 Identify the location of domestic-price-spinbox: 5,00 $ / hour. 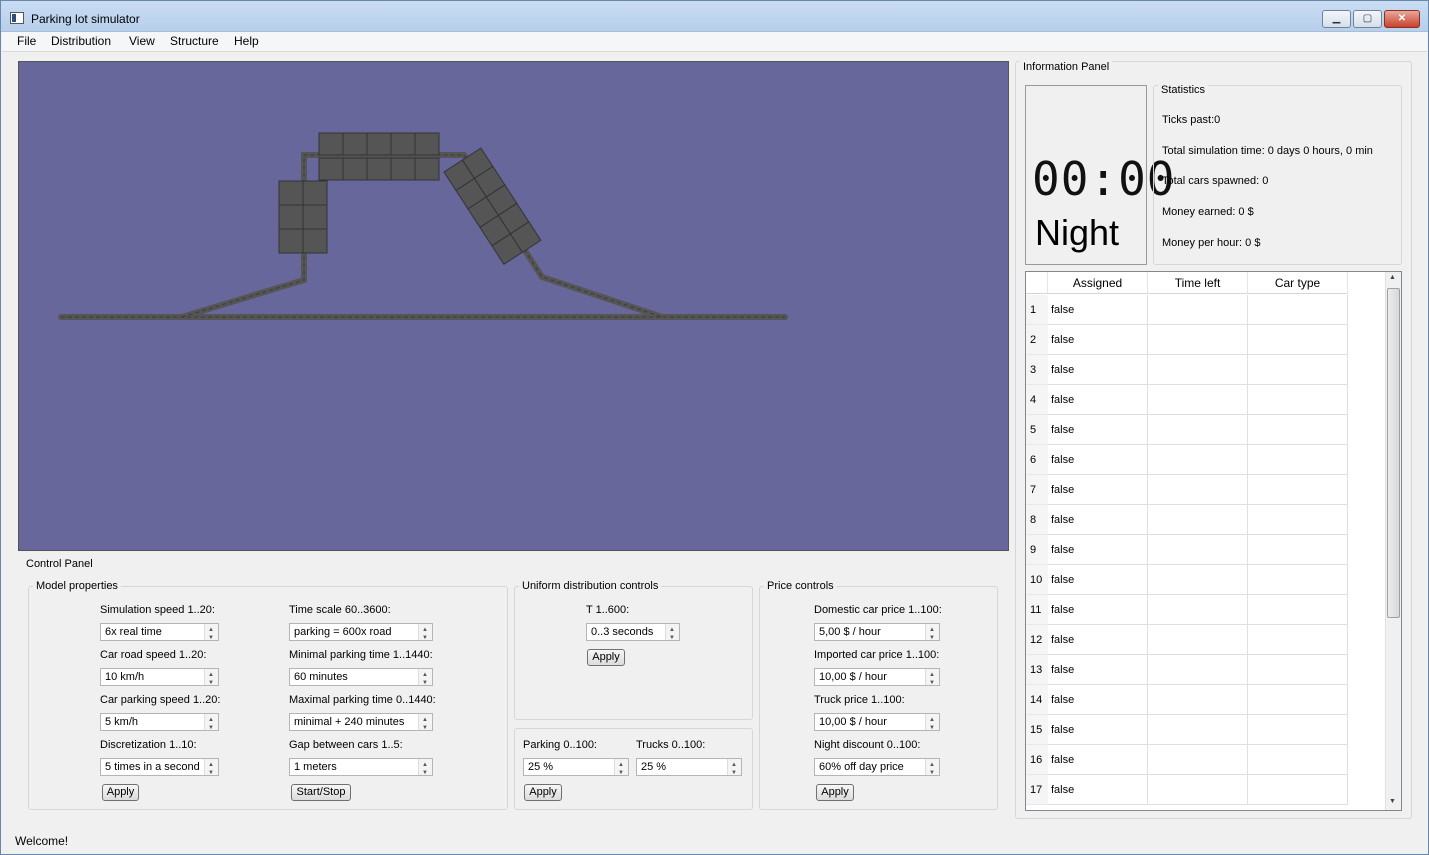
(877, 634).